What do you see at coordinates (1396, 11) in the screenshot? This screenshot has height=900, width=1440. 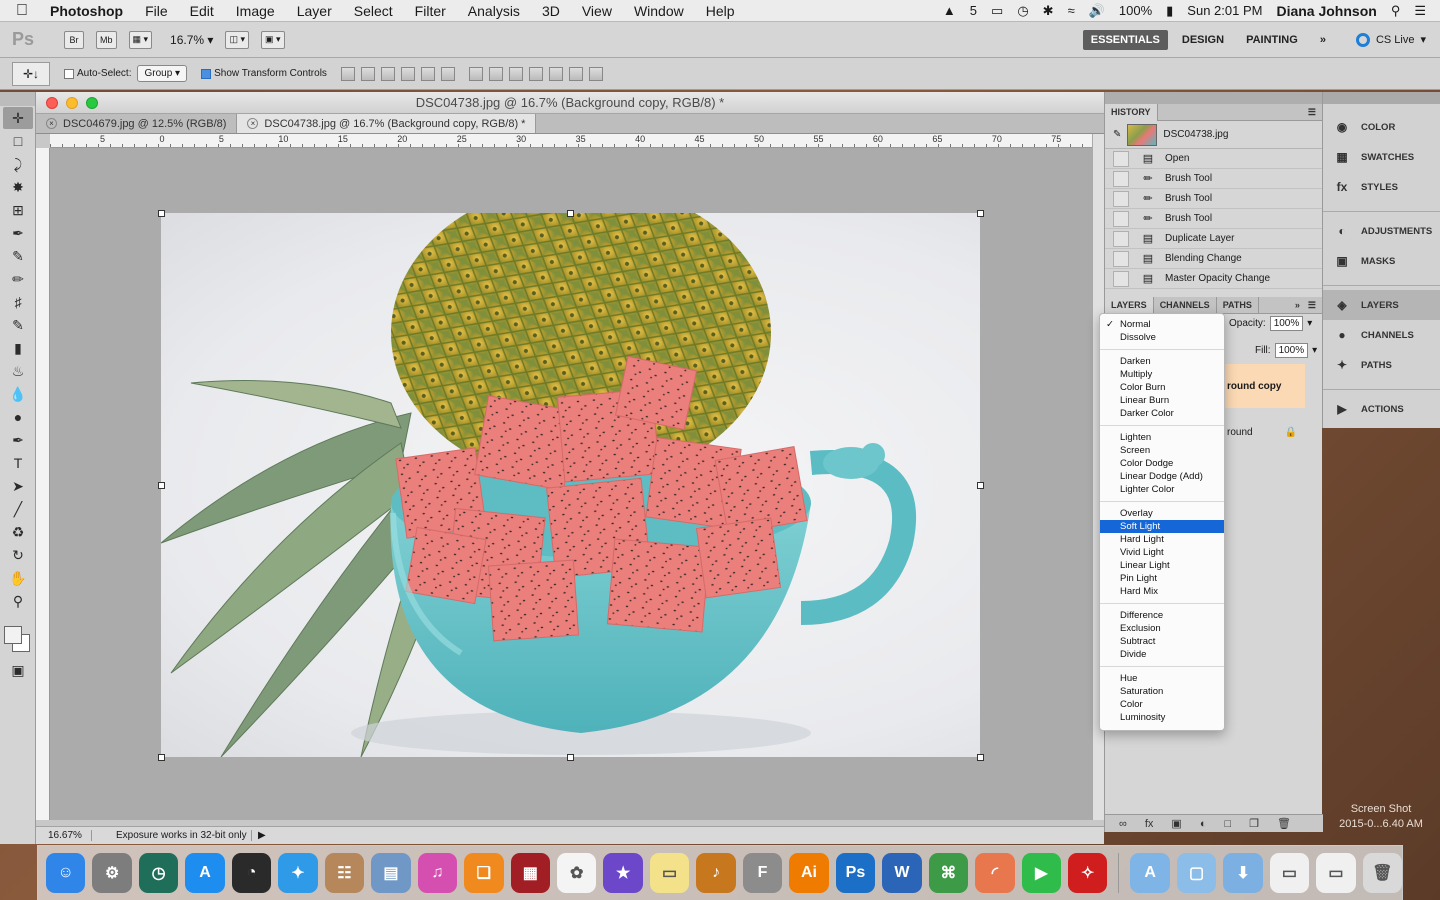 I see `search-icon: ⚲` at bounding box center [1396, 11].